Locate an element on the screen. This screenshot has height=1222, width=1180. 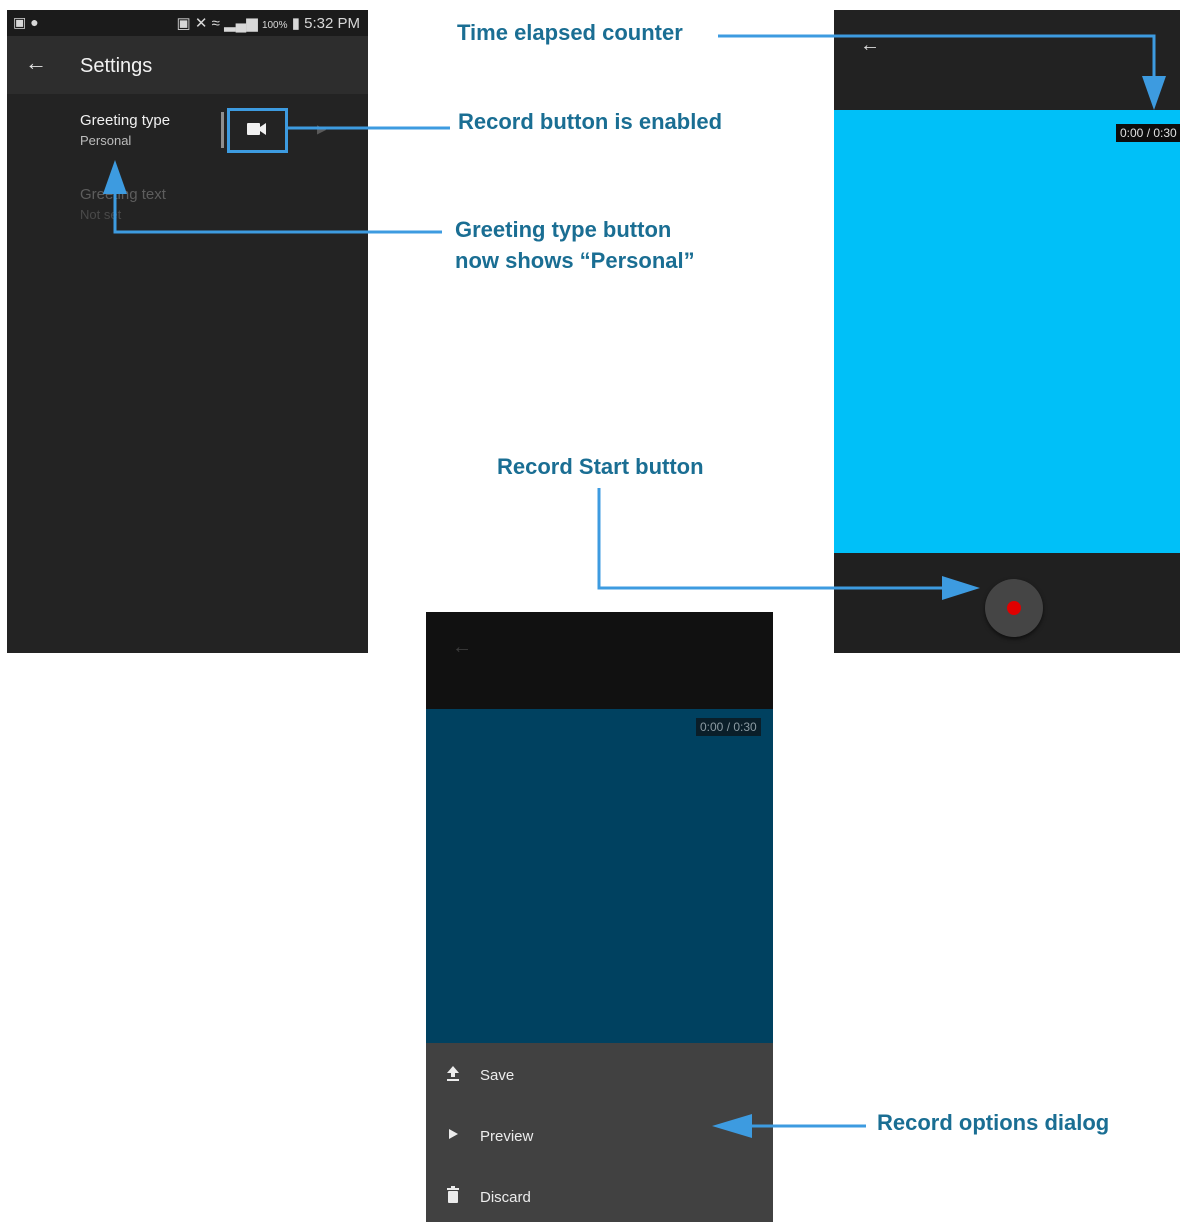
greeting-type-callout-line is located at coordinates (277, 212).